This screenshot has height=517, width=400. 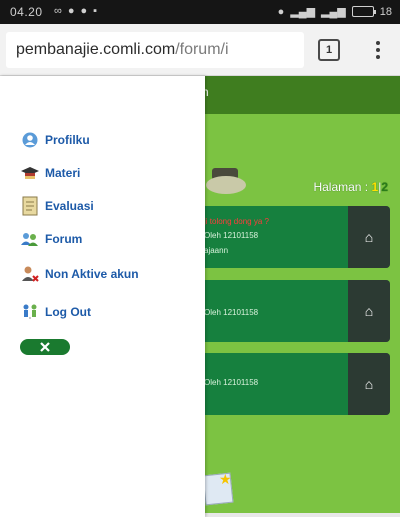 What do you see at coordinates (385, 11) in the screenshot?
I see `battery-level: 18` at bounding box center [385, 11].